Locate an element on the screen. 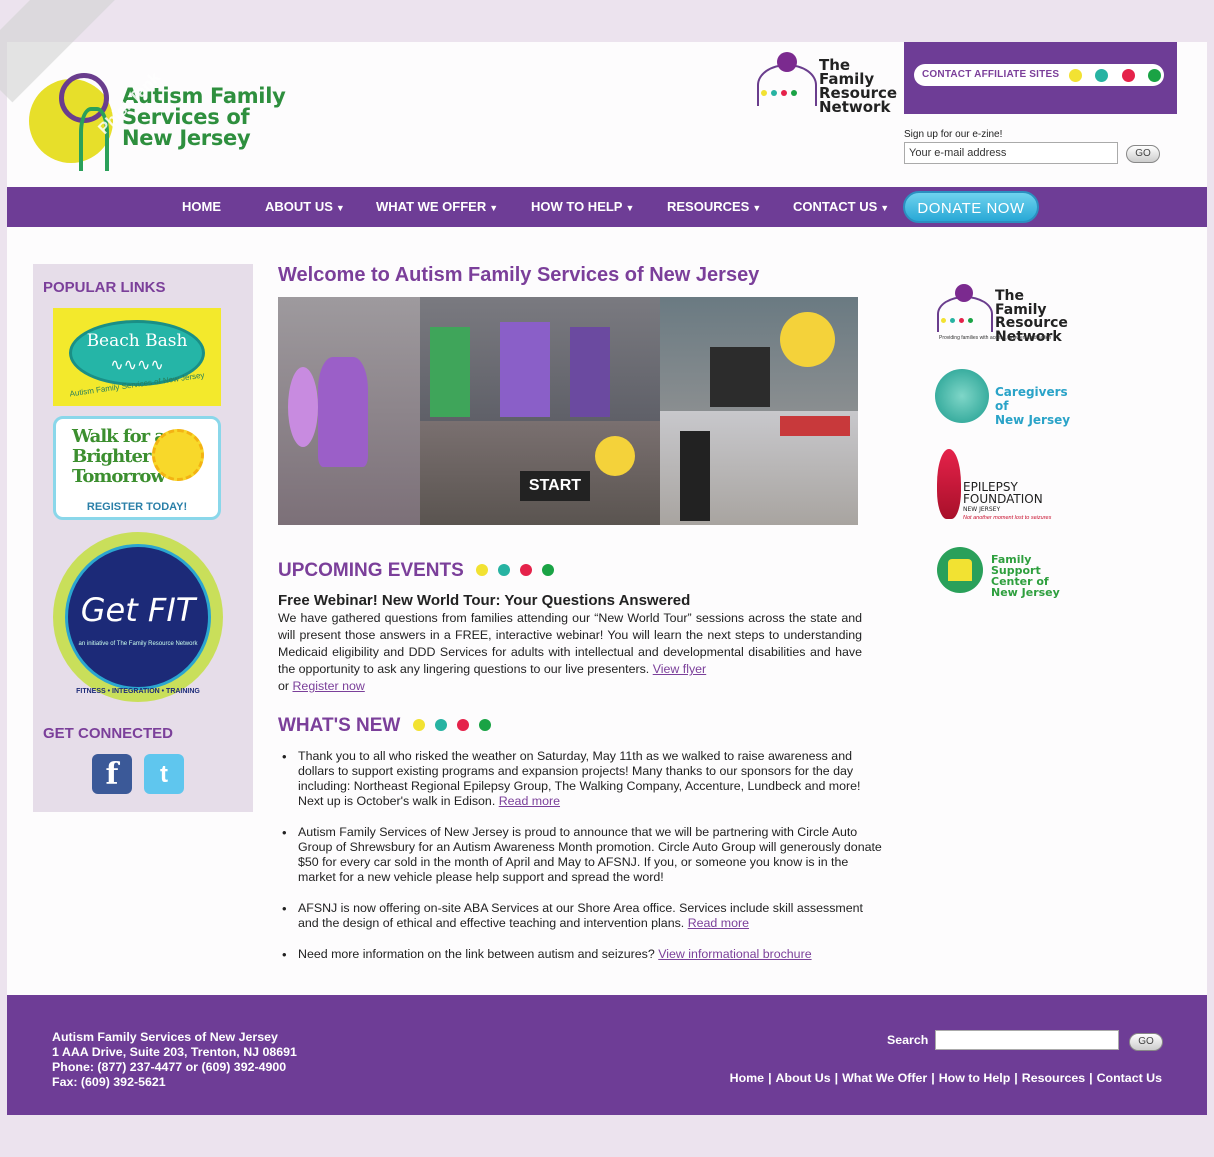 This screenshot has height=1157, width=1214. nav-contact-us: CONTACT US ▼ is located at coordinates (841, 206).